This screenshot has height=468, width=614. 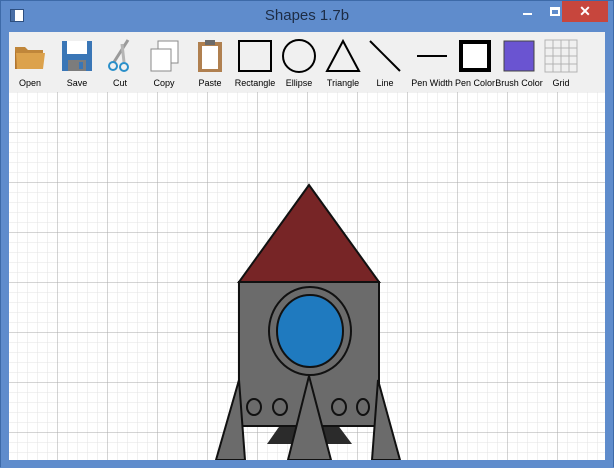 I want to click on triangle-tool-button: Triangle, so click(x=343, y=62).